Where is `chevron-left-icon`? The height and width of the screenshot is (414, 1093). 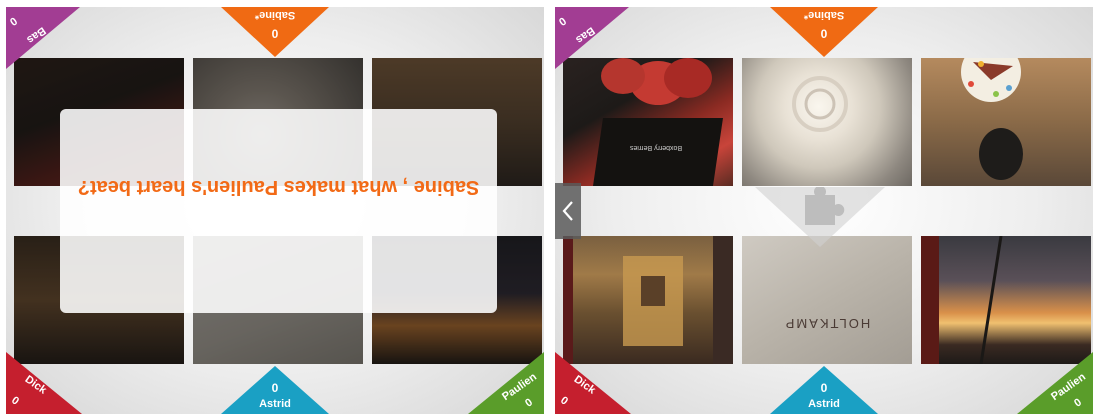
chevron-left-icon is located at coordinates (567, 211).